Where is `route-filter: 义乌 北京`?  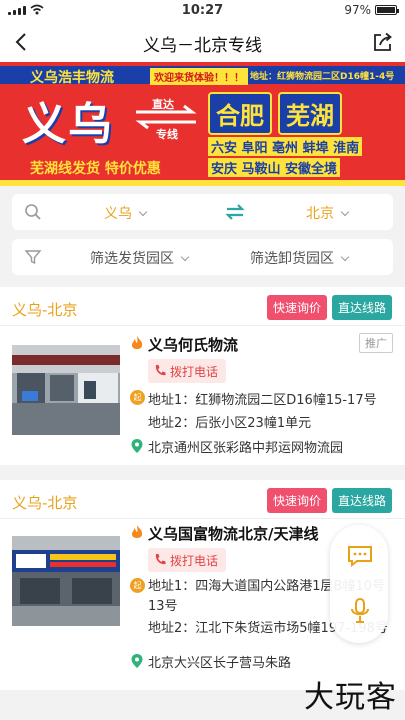
route-filter: 义乌 北京 is located at coordinates (202, 212).